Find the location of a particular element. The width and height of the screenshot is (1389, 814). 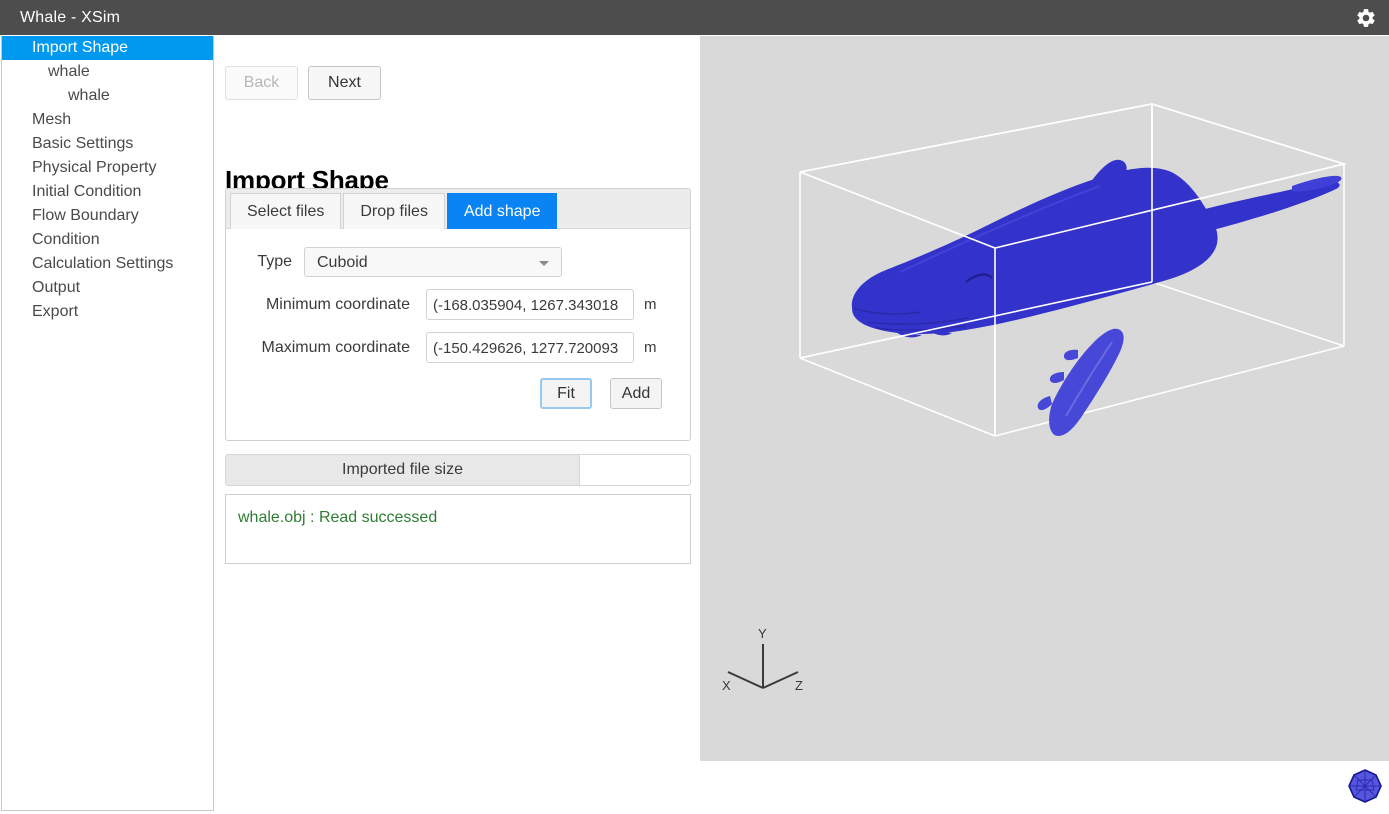

chevron-down-icon is located at coordinates (544, 263).